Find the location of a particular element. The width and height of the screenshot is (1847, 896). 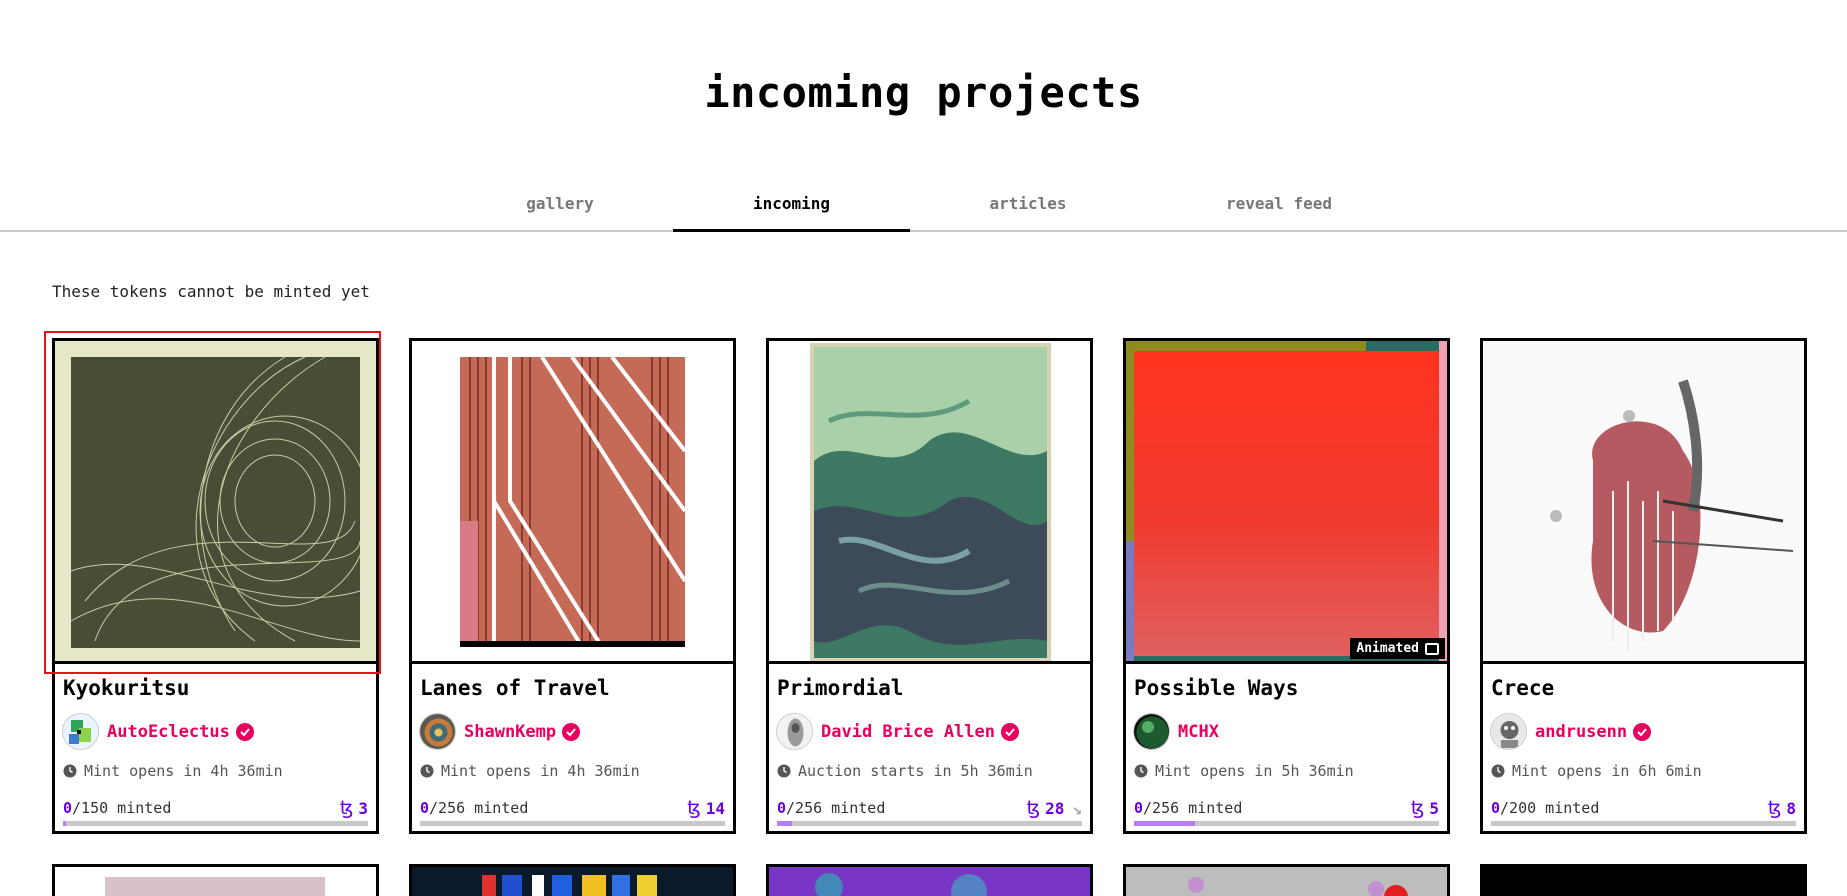

minted-count: 0/200 minted is located at coordinates (1545, 808).